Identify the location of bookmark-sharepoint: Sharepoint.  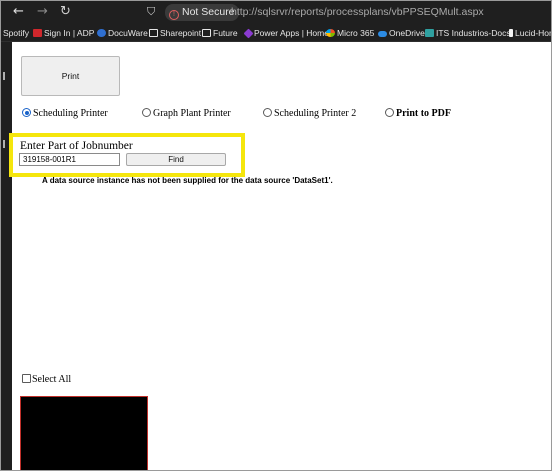
(175, 32).